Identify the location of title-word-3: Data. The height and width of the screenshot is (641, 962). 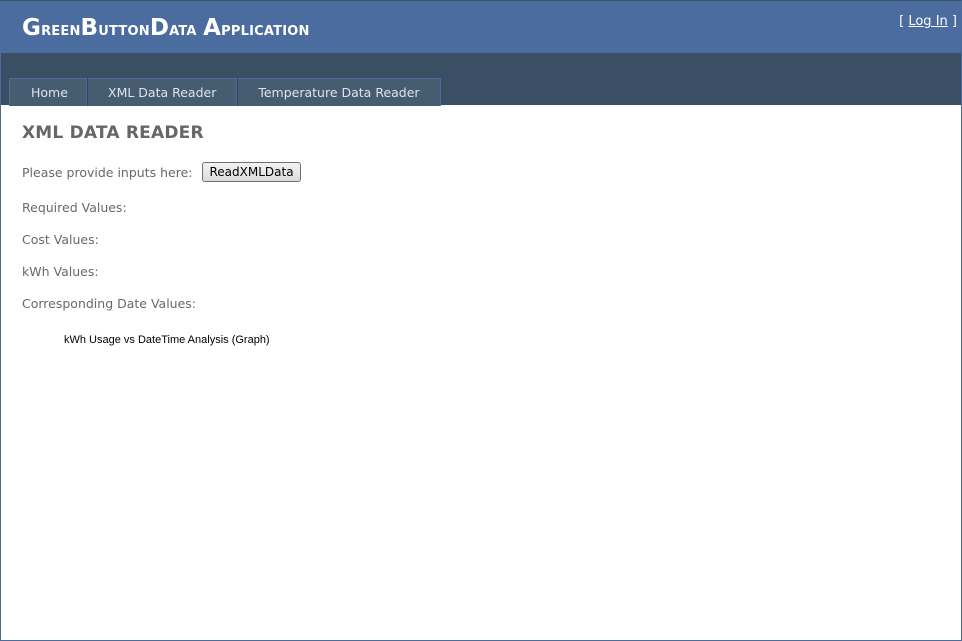
(176, 28).